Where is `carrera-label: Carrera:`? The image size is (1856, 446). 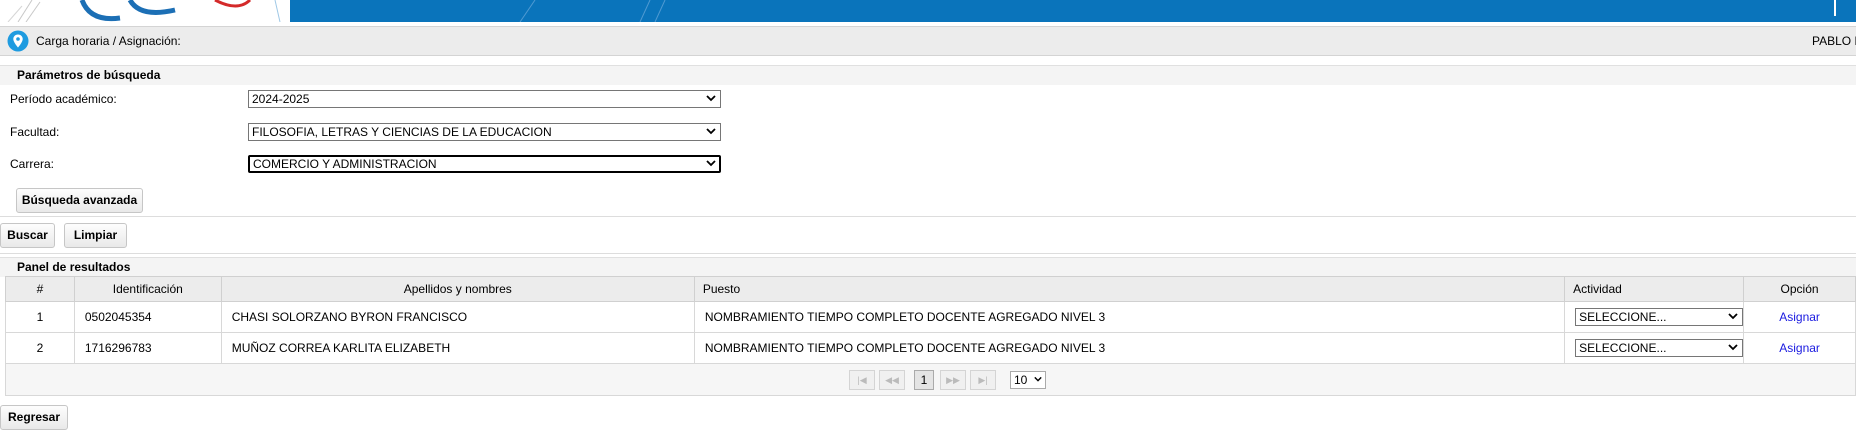 carrera-label: Carrera: is located at coordinates (32, 164).